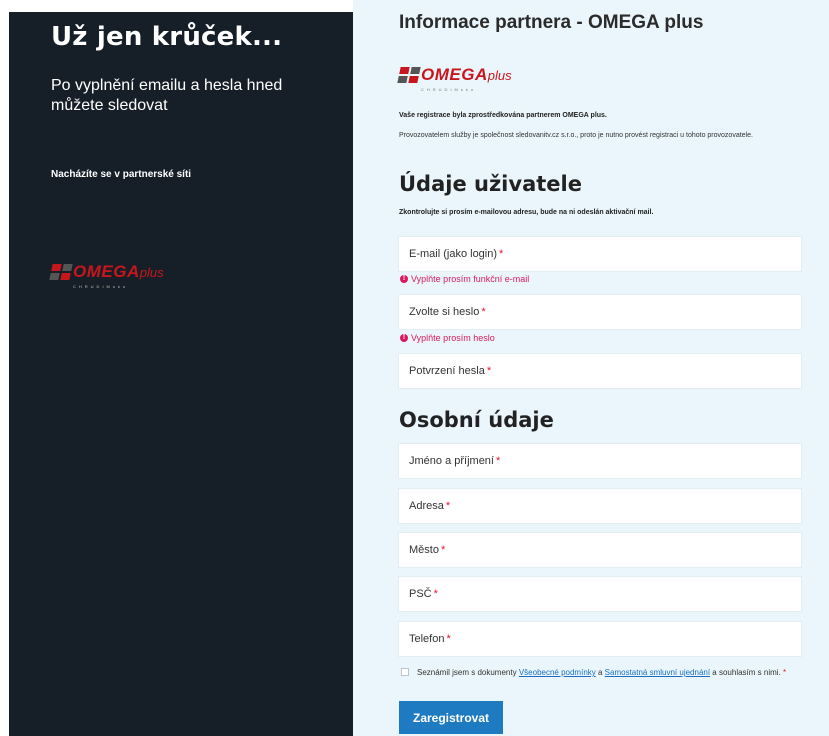  Describe the element at coordinates (451, 461) in the screenshot. I see `name-label: Jméno a příjmení` at that location.